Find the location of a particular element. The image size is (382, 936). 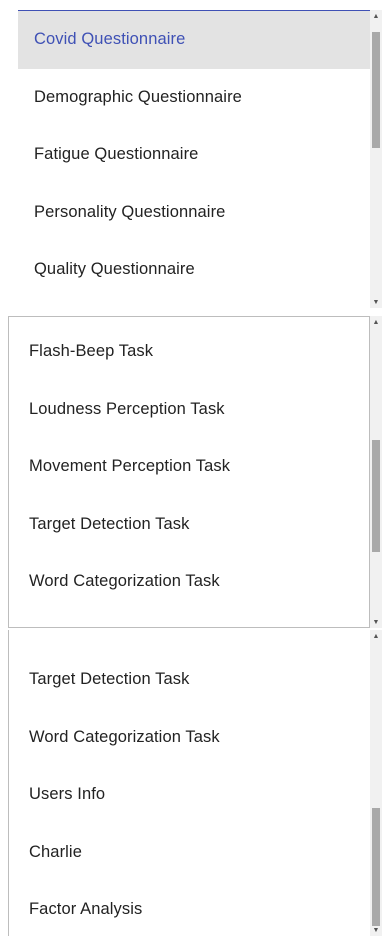

option-movement-perception-task: Movement Perception Task is located at coordinates (189, 467).